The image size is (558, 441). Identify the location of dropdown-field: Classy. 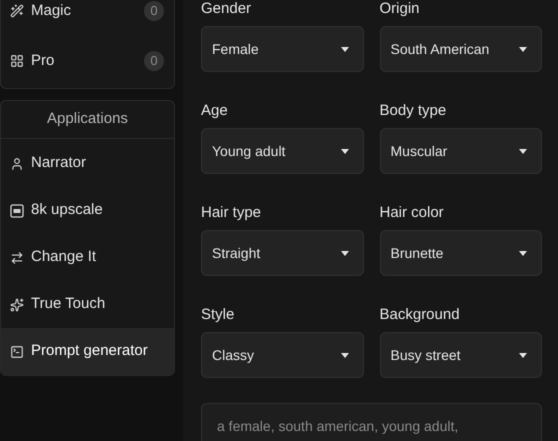
(282, 355).